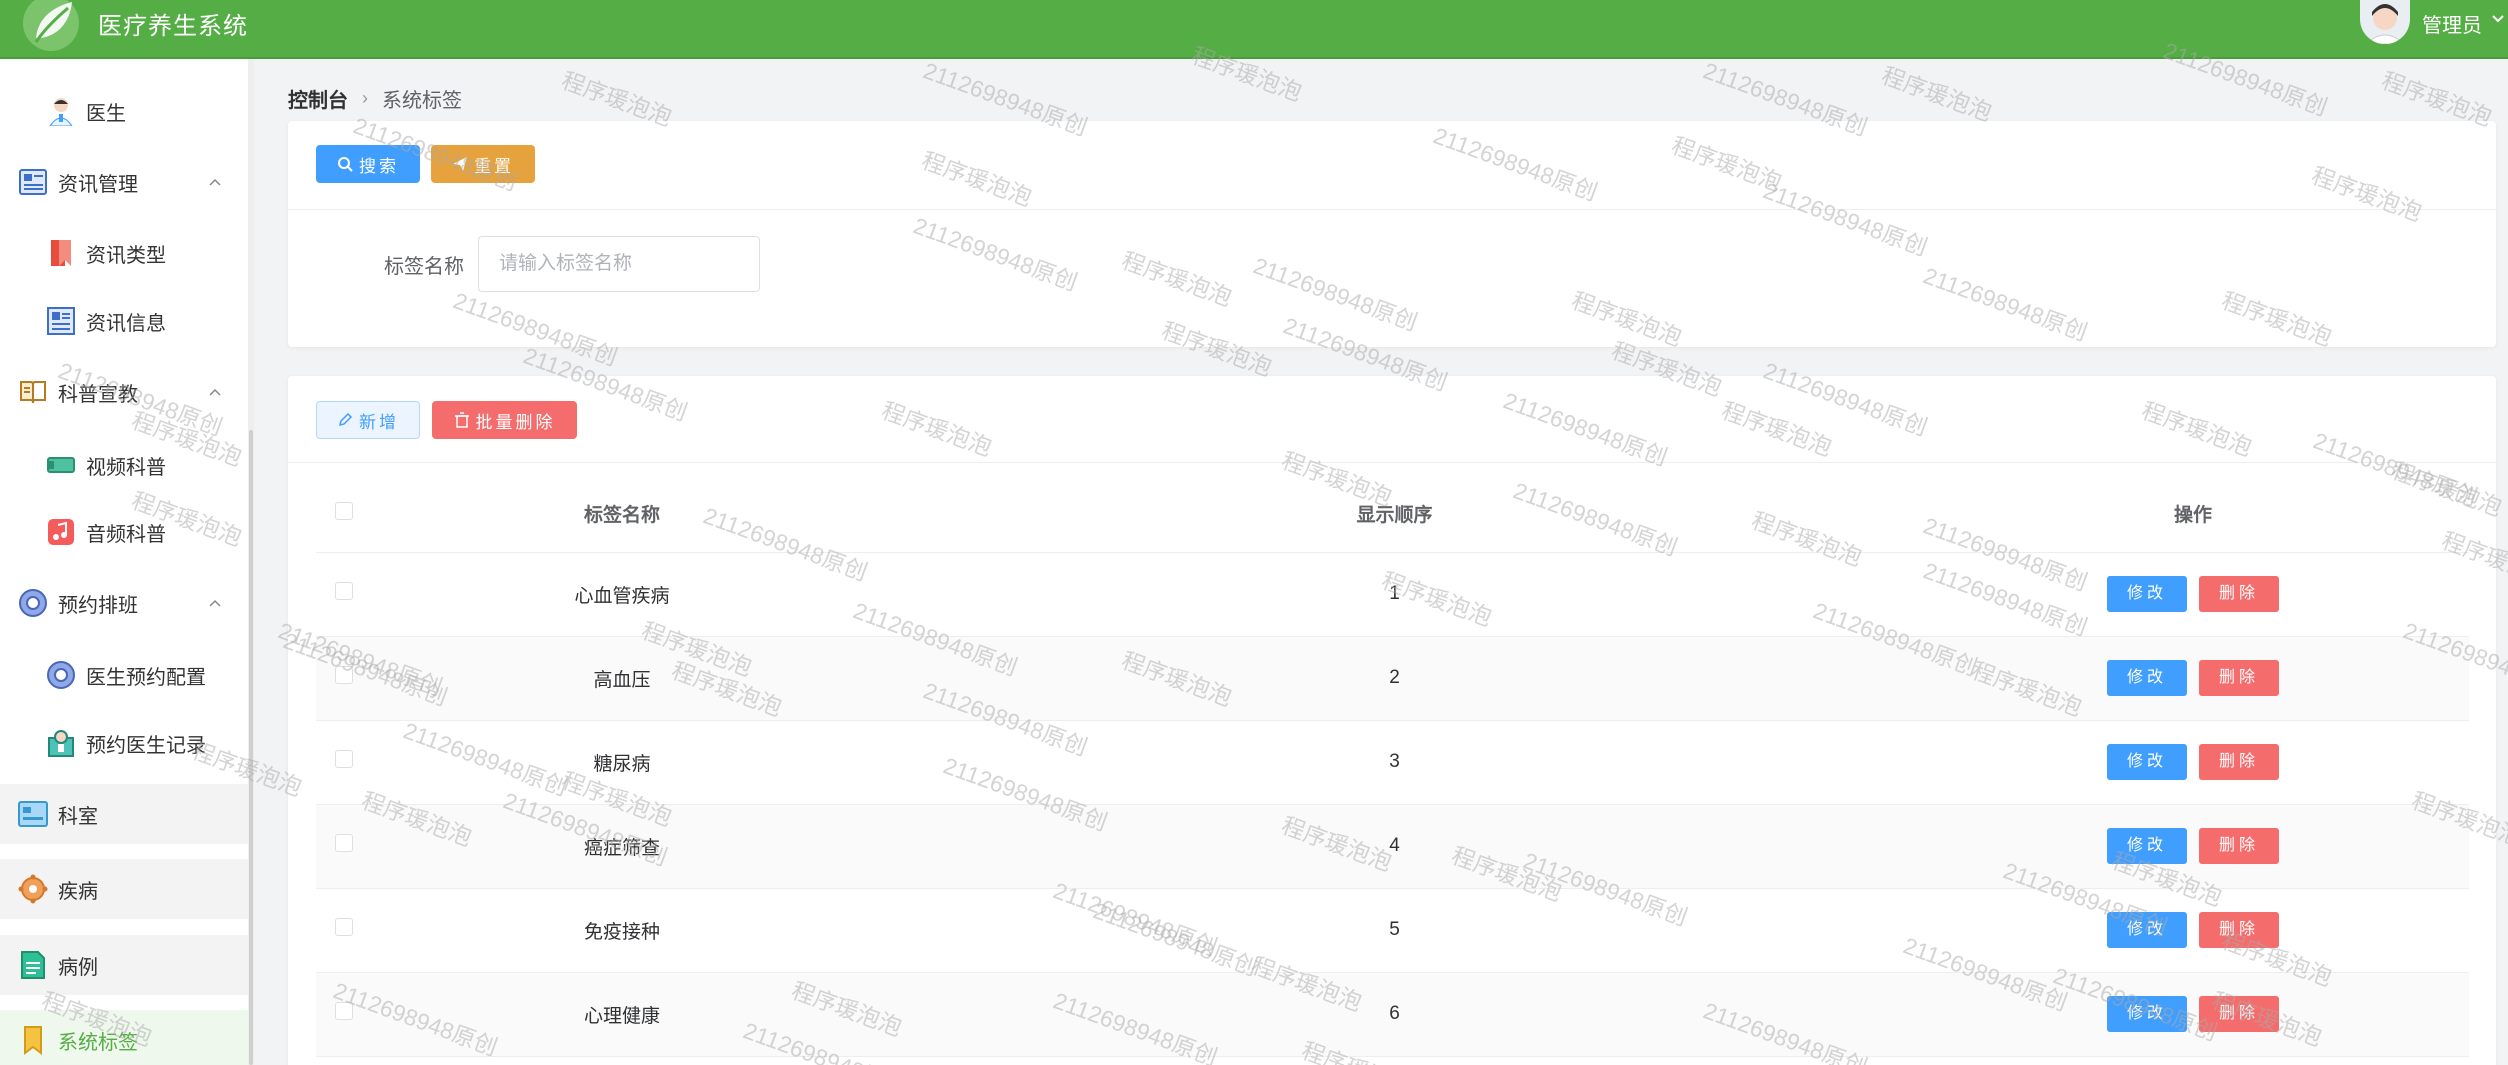 The width and height of the screenshot is (2508, 1065). I want to click on sidebar-item-video-science: 视频科普, so click(124, 465).